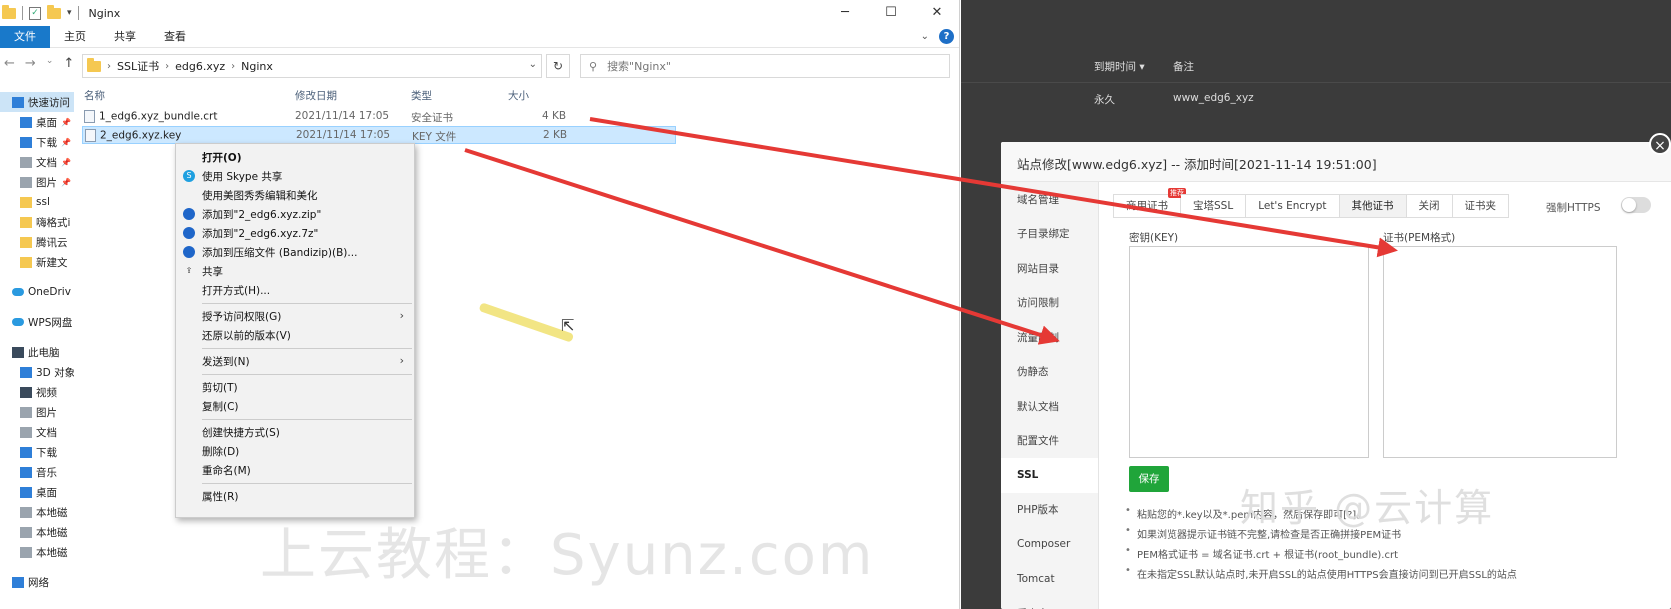 The image size is (1671, 609). I want to click on modal-menu-item: 伪静态, so click(1049, 372).